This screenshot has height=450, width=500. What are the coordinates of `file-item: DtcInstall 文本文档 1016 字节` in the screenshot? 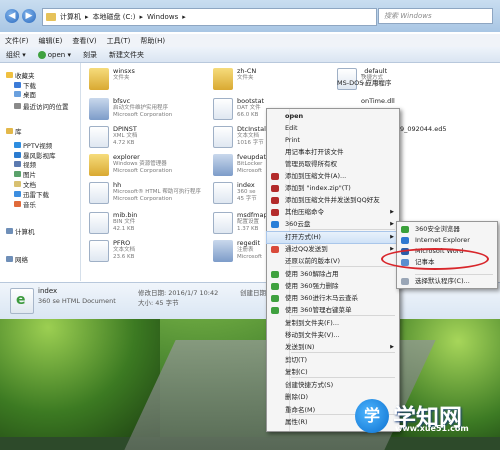 It's located at (240, 139).